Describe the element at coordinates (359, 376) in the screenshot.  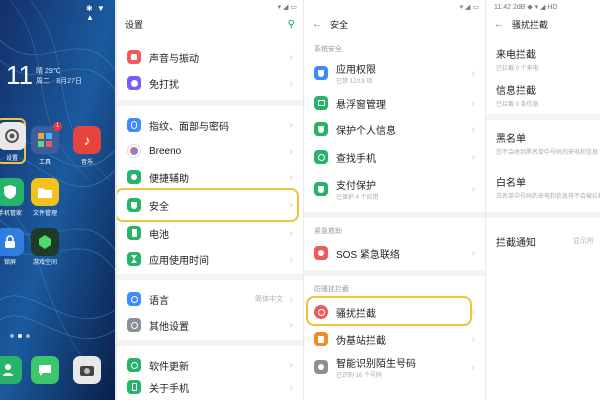
I see `security-item-sub: 已识别 16 个号码` at that location.